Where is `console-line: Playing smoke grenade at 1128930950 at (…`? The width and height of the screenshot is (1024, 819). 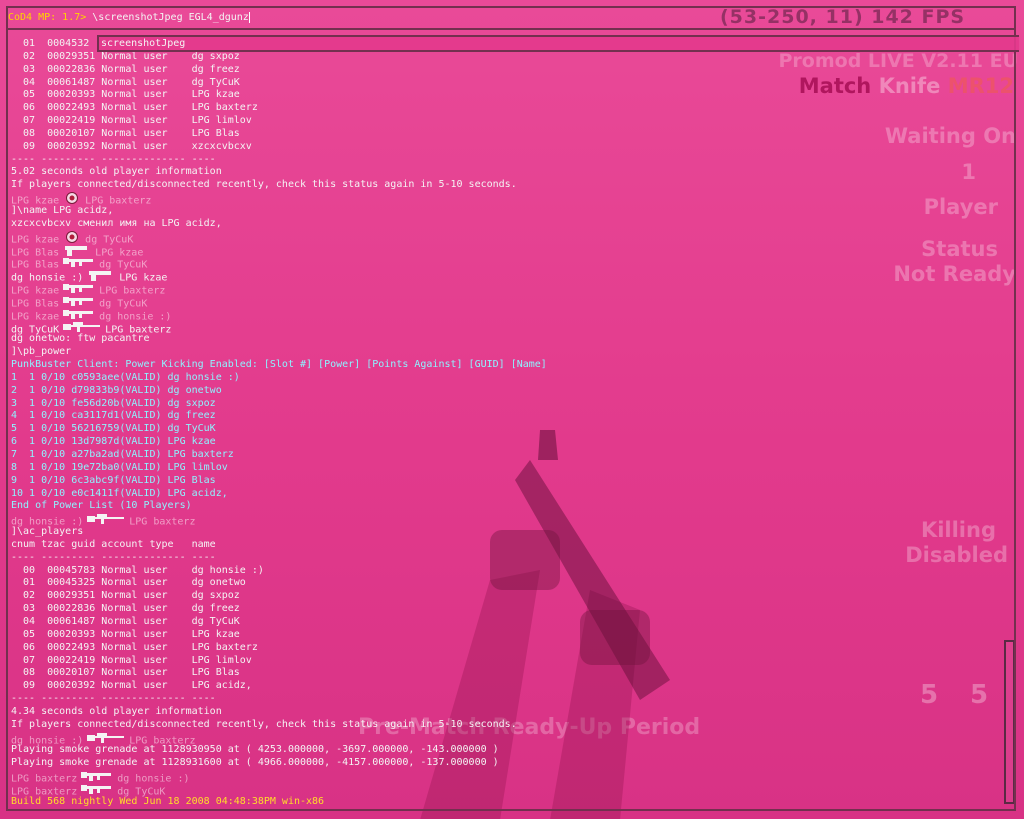 console-line: Playing smoke grenade at 1128930950 at (… is located at coordinates (255, 750).